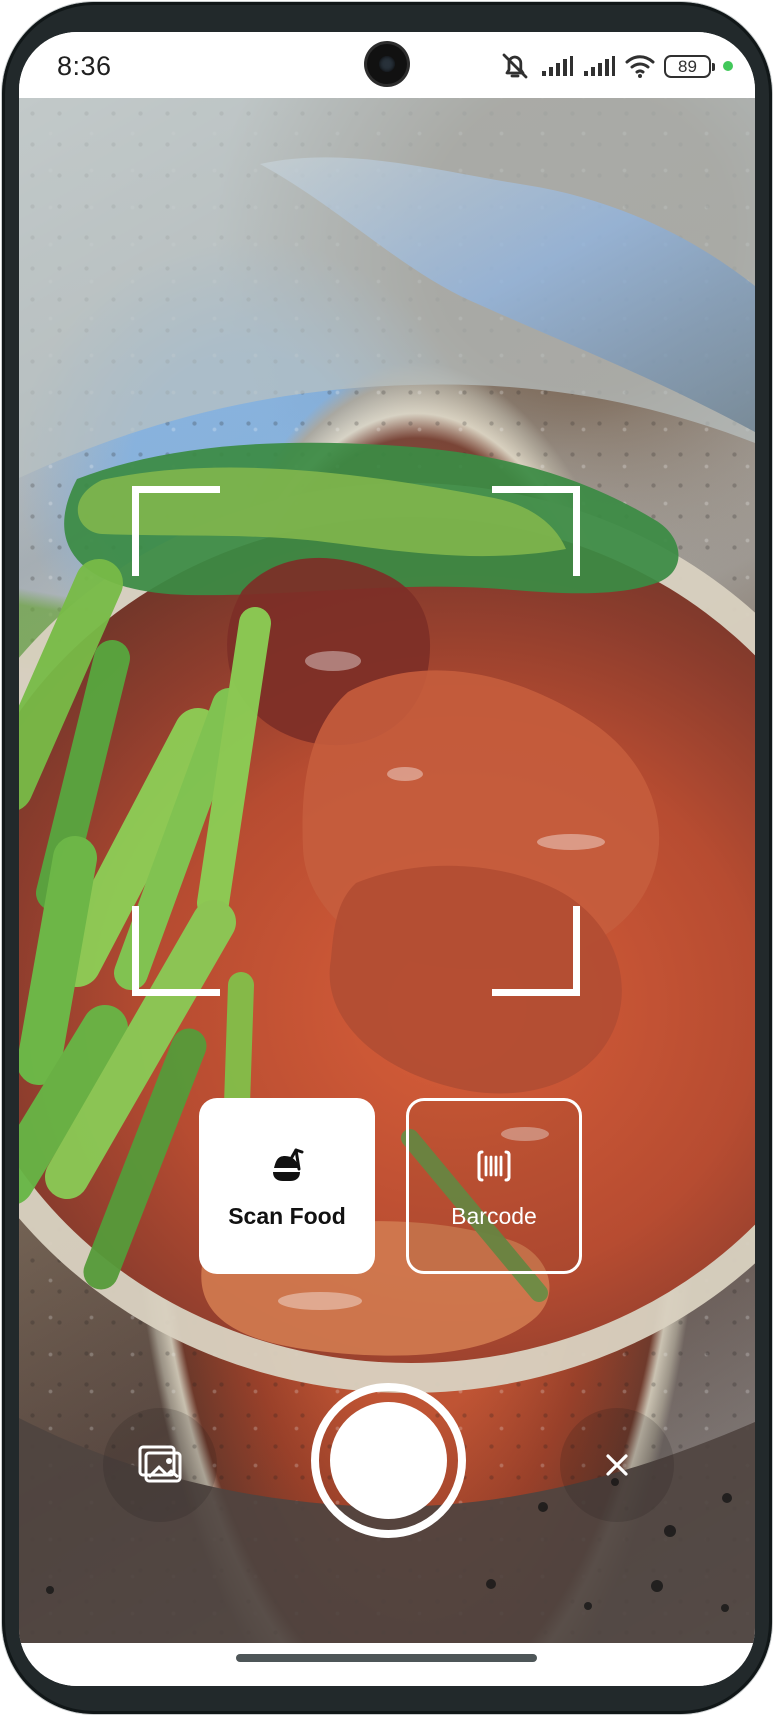 The image size is (774, 1716). I want to click on shutter-inner-circle, so click(388, 1460).